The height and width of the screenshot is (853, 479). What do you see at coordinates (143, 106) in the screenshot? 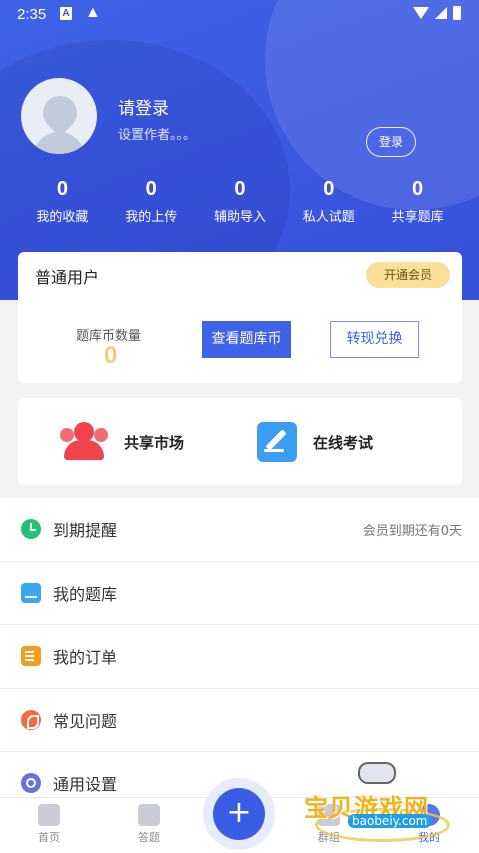
I see `login-prompt: 请登录` at bounding box center [143, 106].